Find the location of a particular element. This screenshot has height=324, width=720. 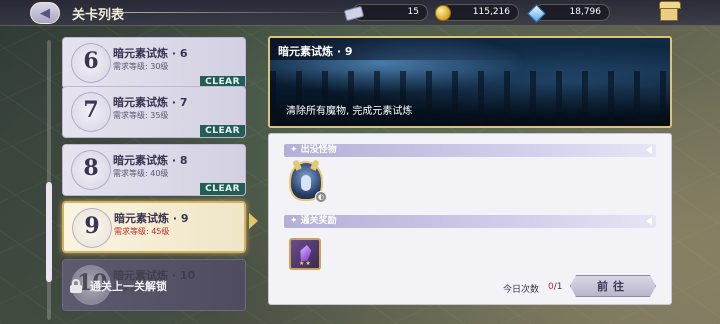

stage-number: 7 is located at coordinates (91, 110).